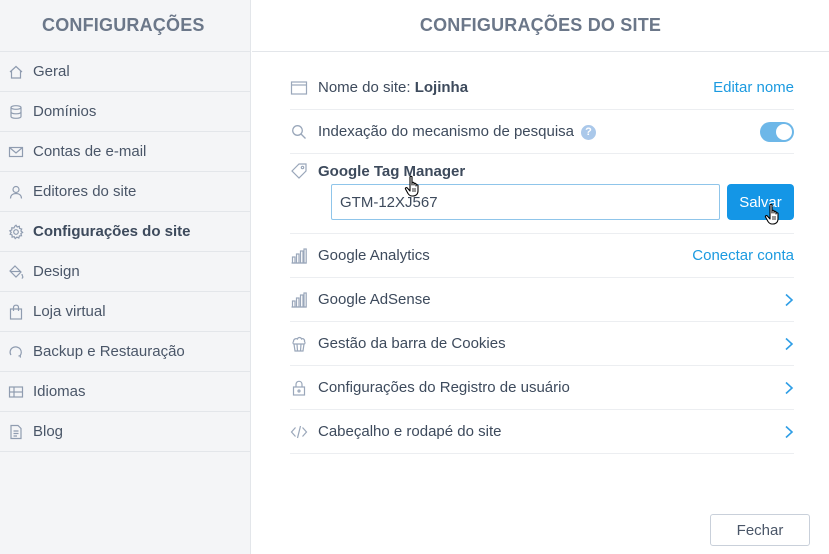  I want to click on adsense-label: Google AdSense, so click(374, 299).